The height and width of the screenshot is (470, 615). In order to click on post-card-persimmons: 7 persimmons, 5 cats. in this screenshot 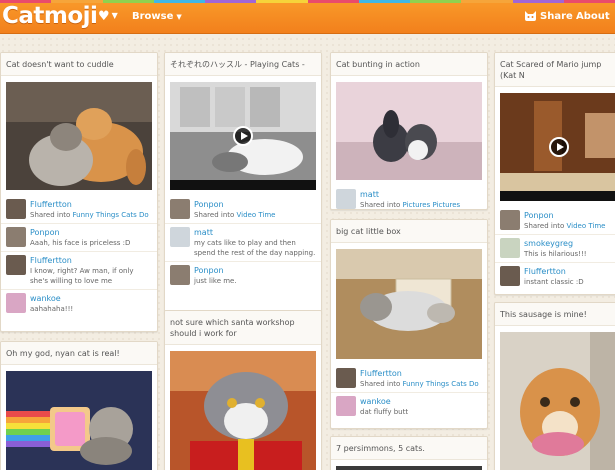, I will do `click(409, 453)`.